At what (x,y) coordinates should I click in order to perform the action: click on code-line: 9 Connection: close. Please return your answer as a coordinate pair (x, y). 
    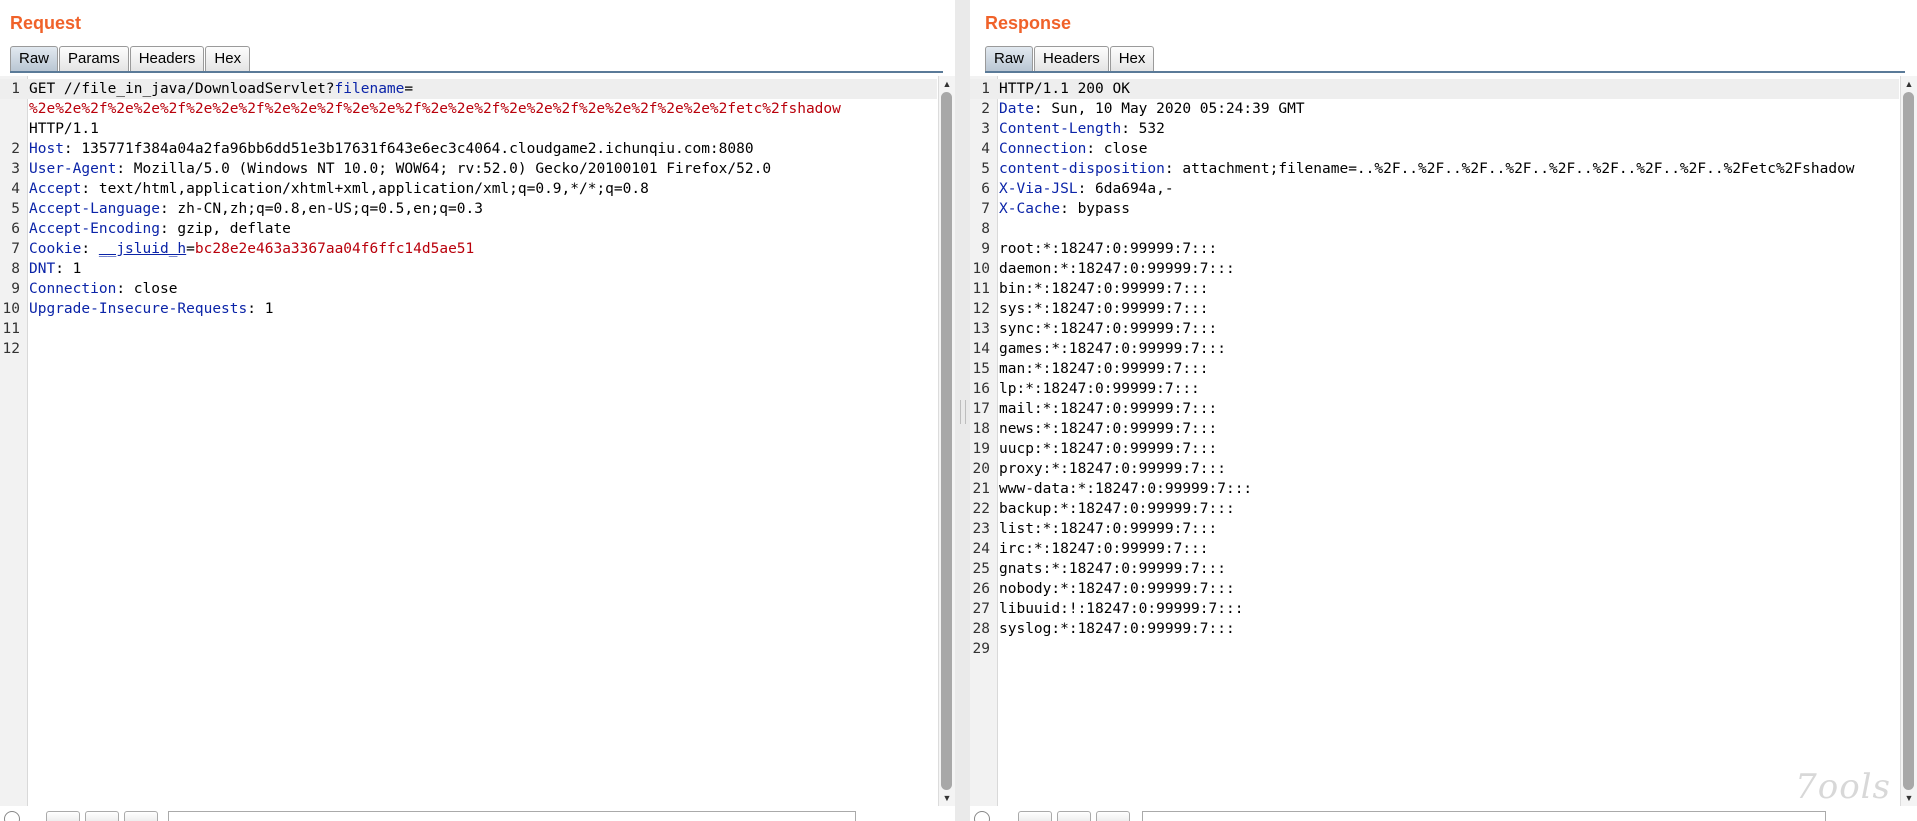
    Looking at the image, I should click on (468, 289).